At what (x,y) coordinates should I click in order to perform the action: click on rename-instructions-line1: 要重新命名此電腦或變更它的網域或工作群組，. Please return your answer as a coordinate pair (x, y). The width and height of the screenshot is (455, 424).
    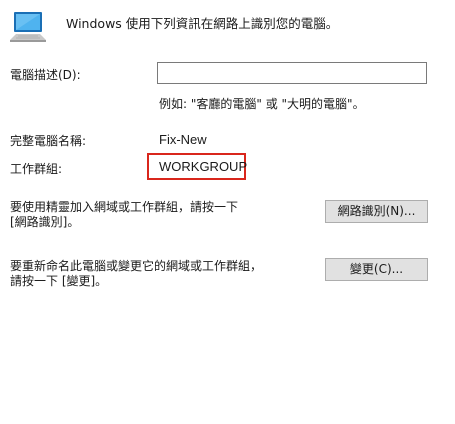
    Looking at the image, I should click on (136, 266).